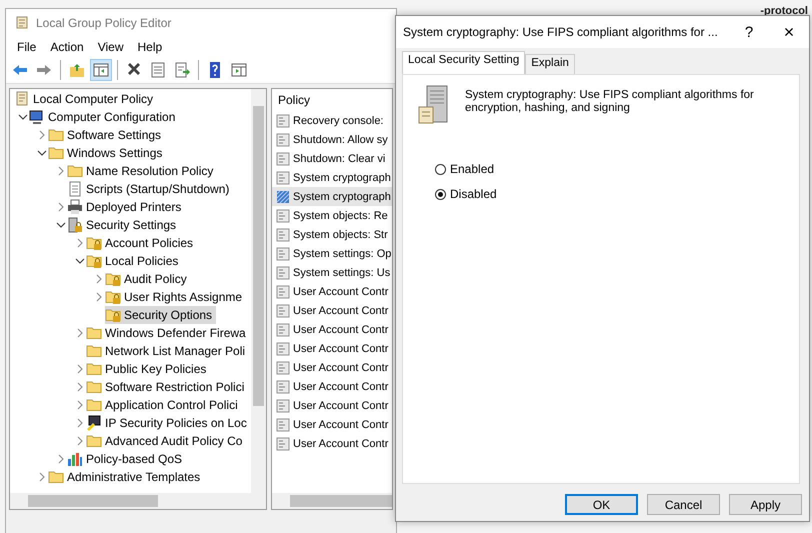  What do you see at coordinates (258, 291) in the screenshot?
I see `vertical-scrollbar` at bounding box center [258, 291].